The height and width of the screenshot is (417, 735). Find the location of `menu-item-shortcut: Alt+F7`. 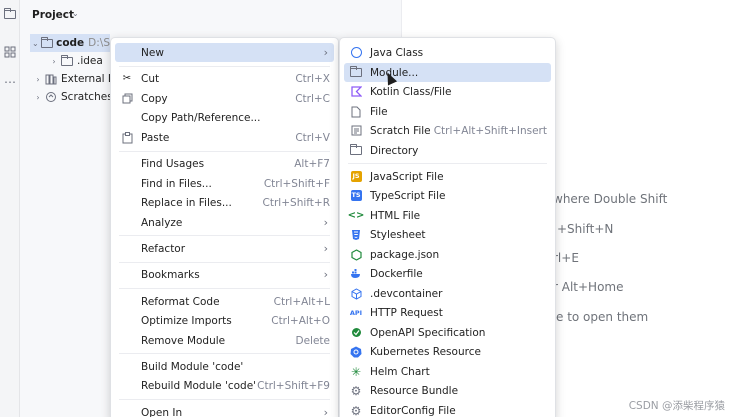

menu-item-shortcut: Alt+F7 is located at coordinates (312, 163).